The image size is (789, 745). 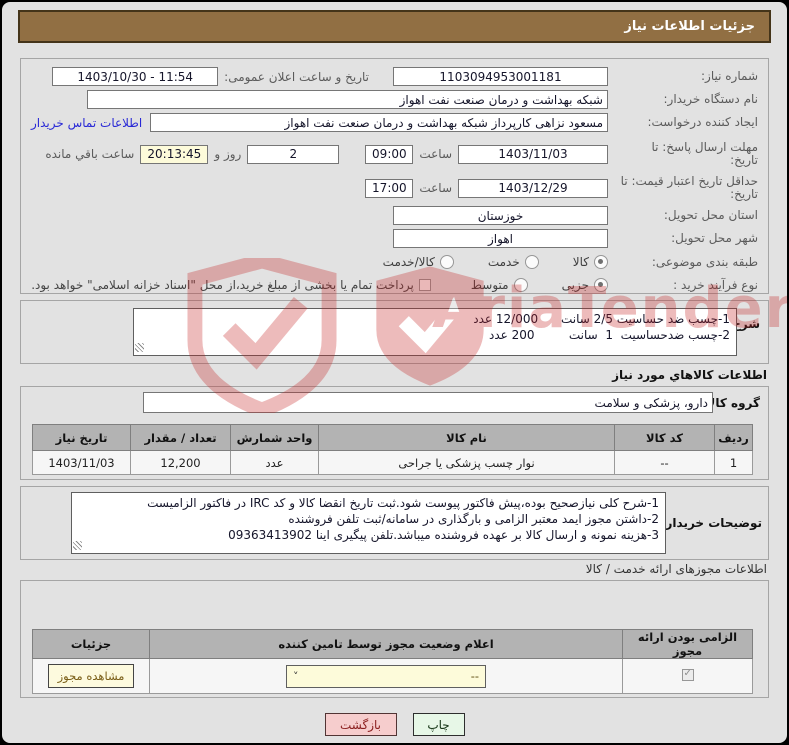 I want to click on announce-datetime-field: 11:54 - 1403/10/30, so click(x=135, y=76).